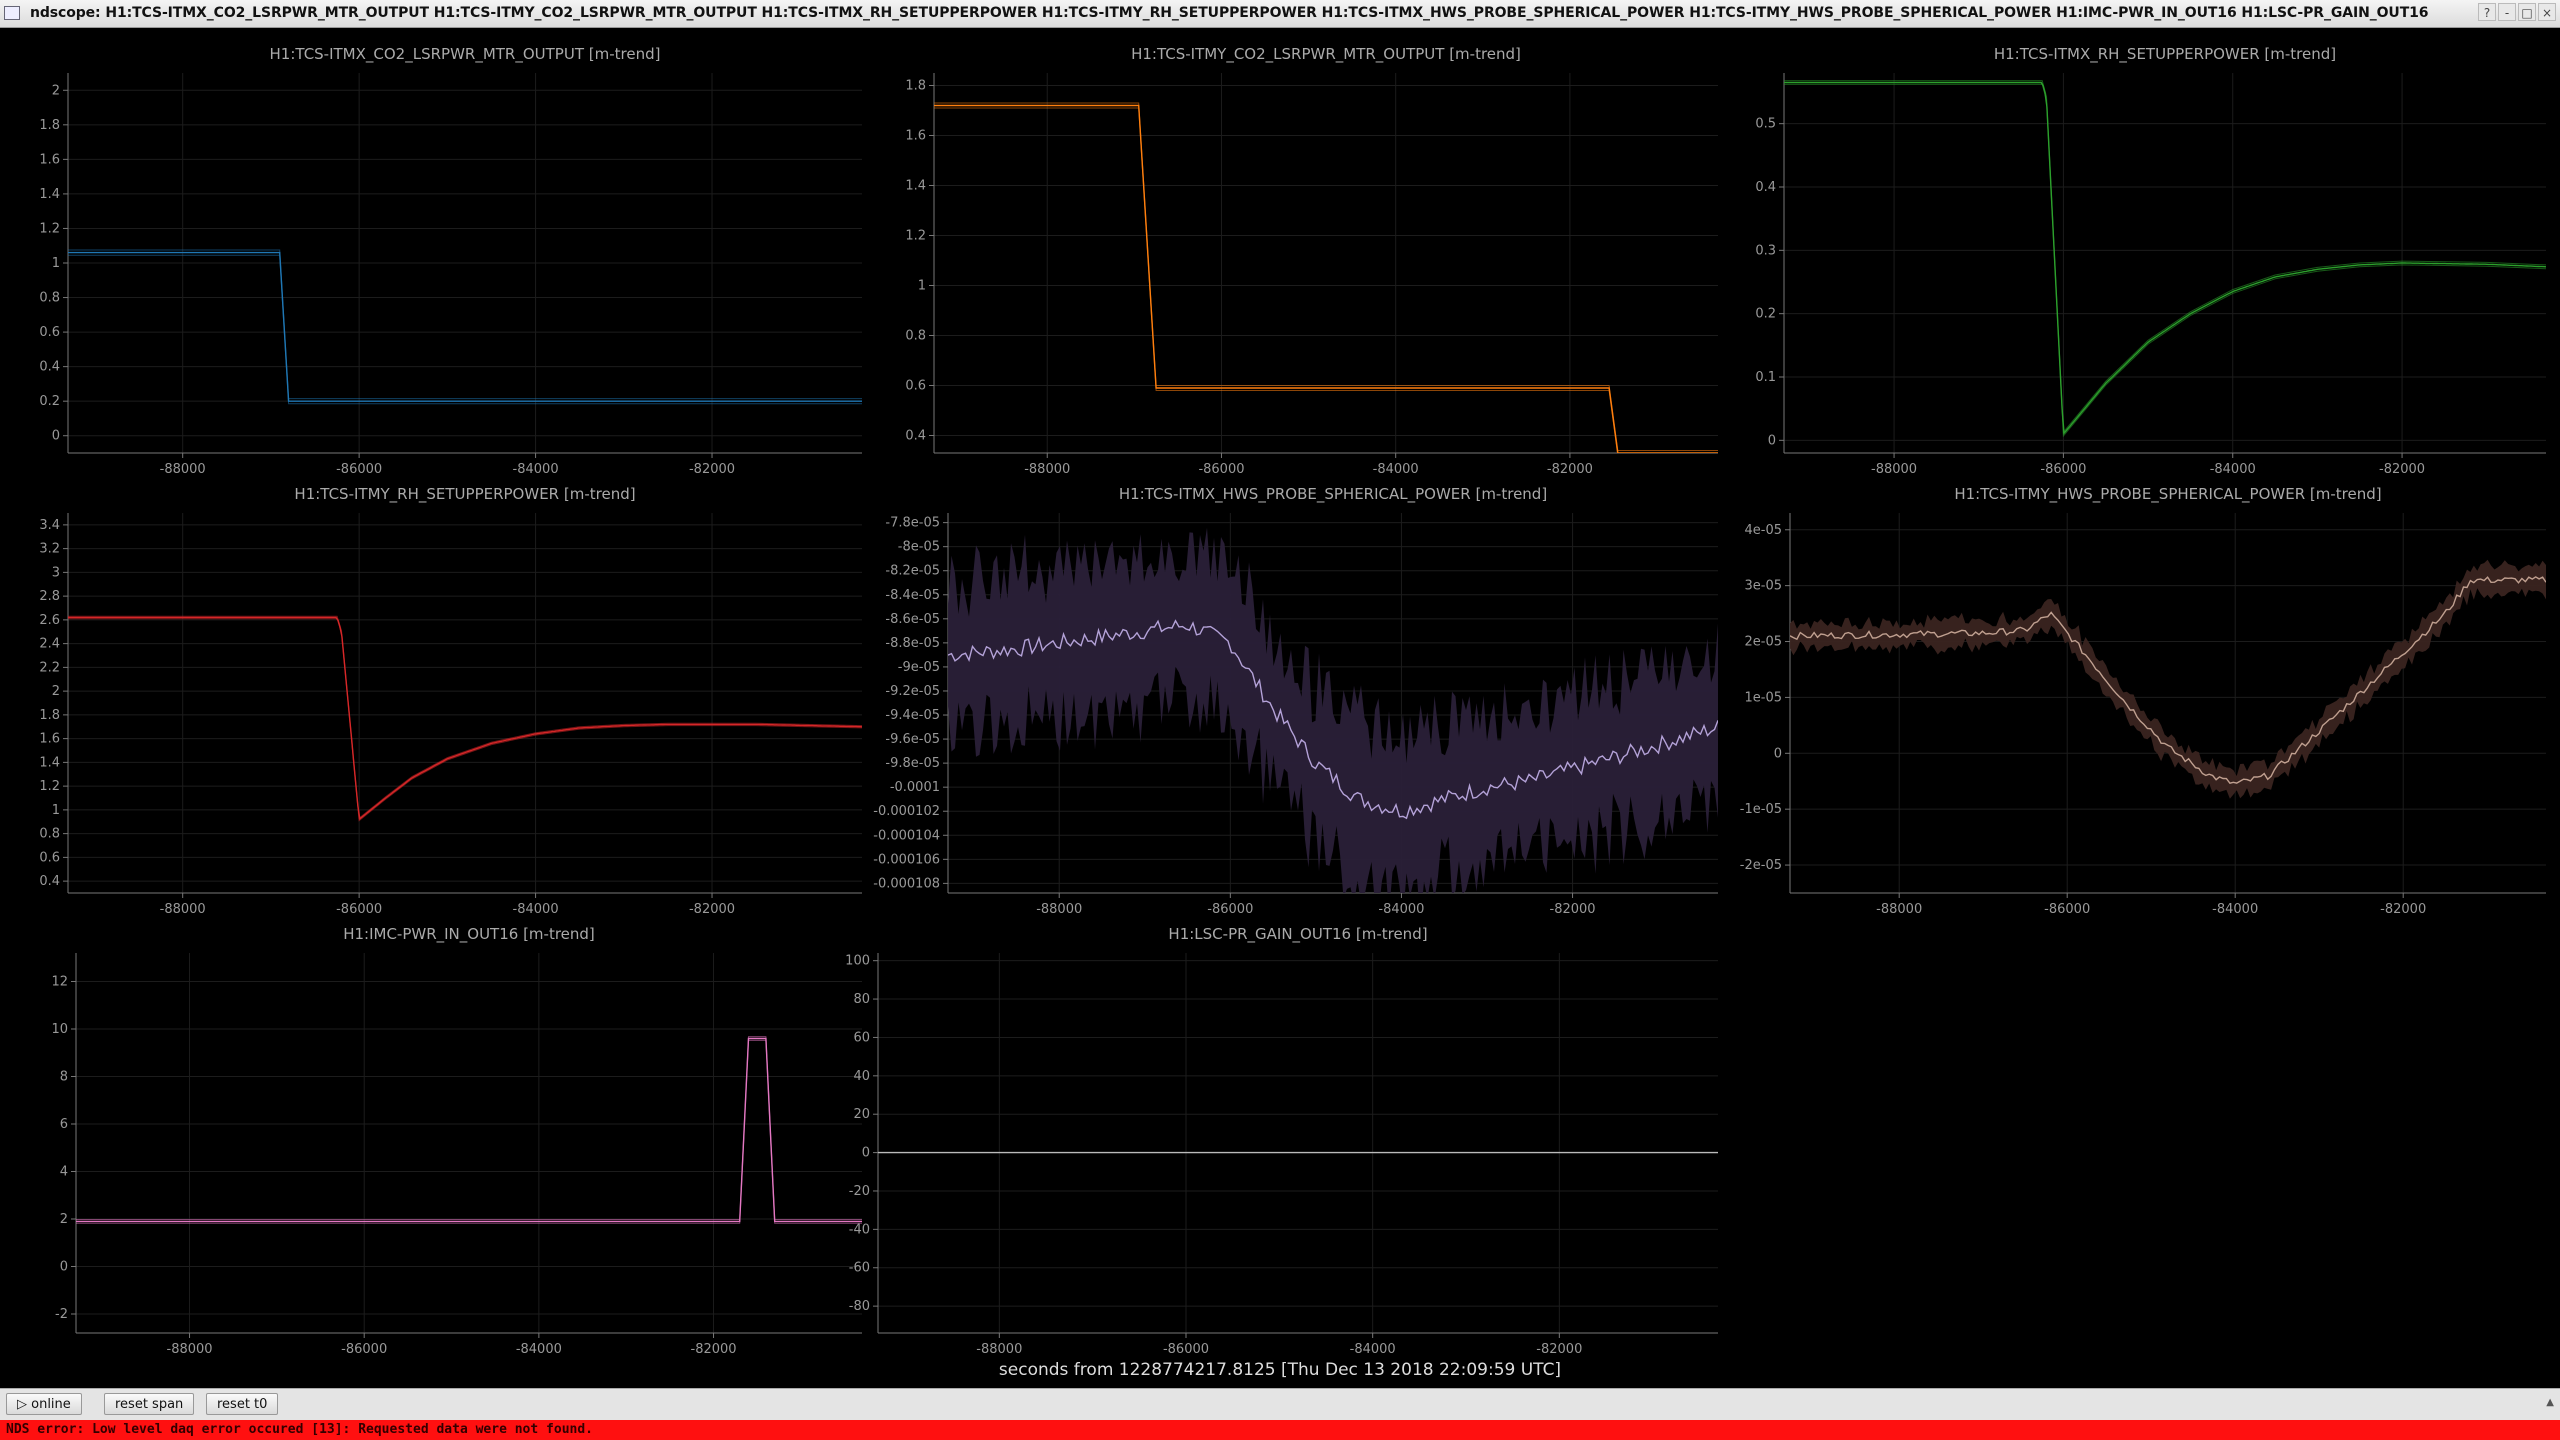  I want to click on resize-grip-icon: ▲, so click(2550, 1402).